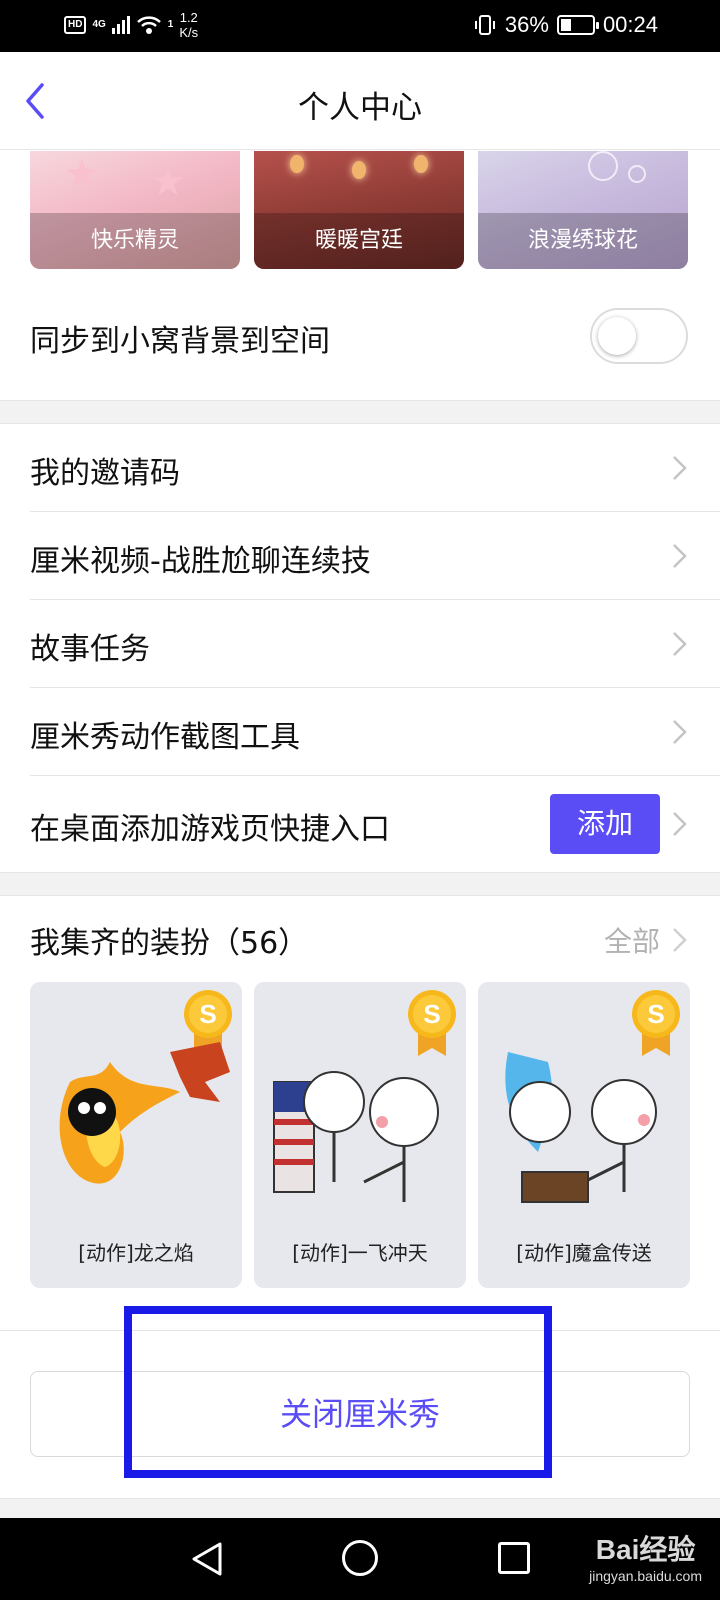  I want to click on close-section: 关闭厘米秀, so click(360, 1414).